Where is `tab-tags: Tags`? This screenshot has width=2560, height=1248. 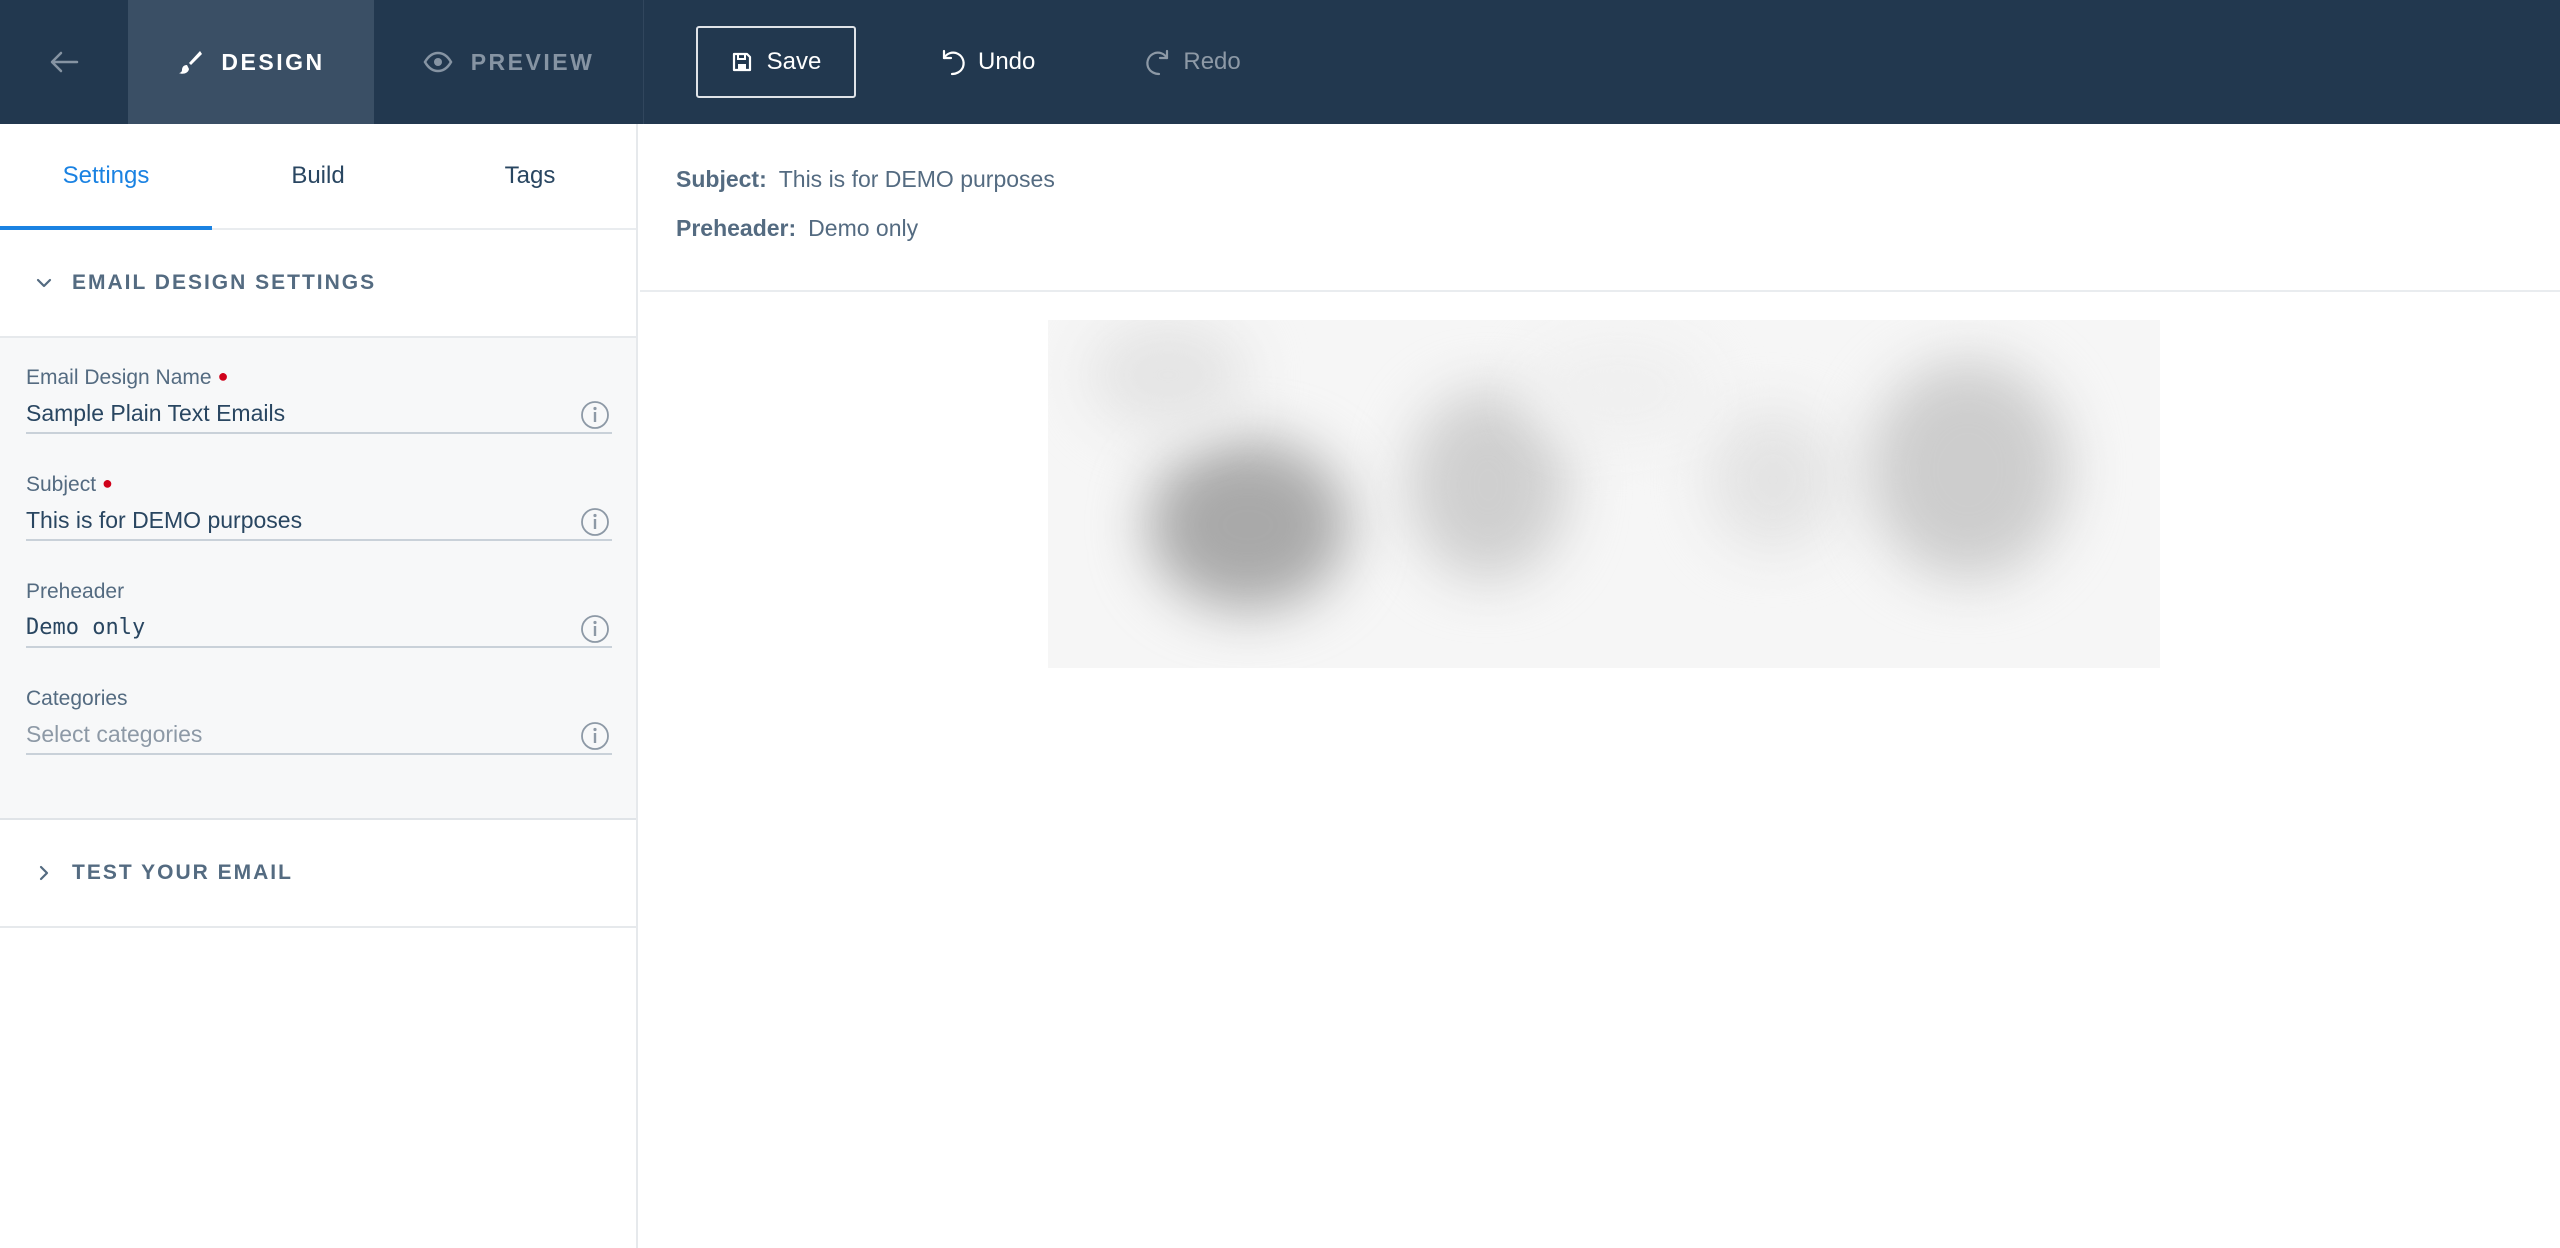 tab-tags: Tags is located at coordinates (530, 176).